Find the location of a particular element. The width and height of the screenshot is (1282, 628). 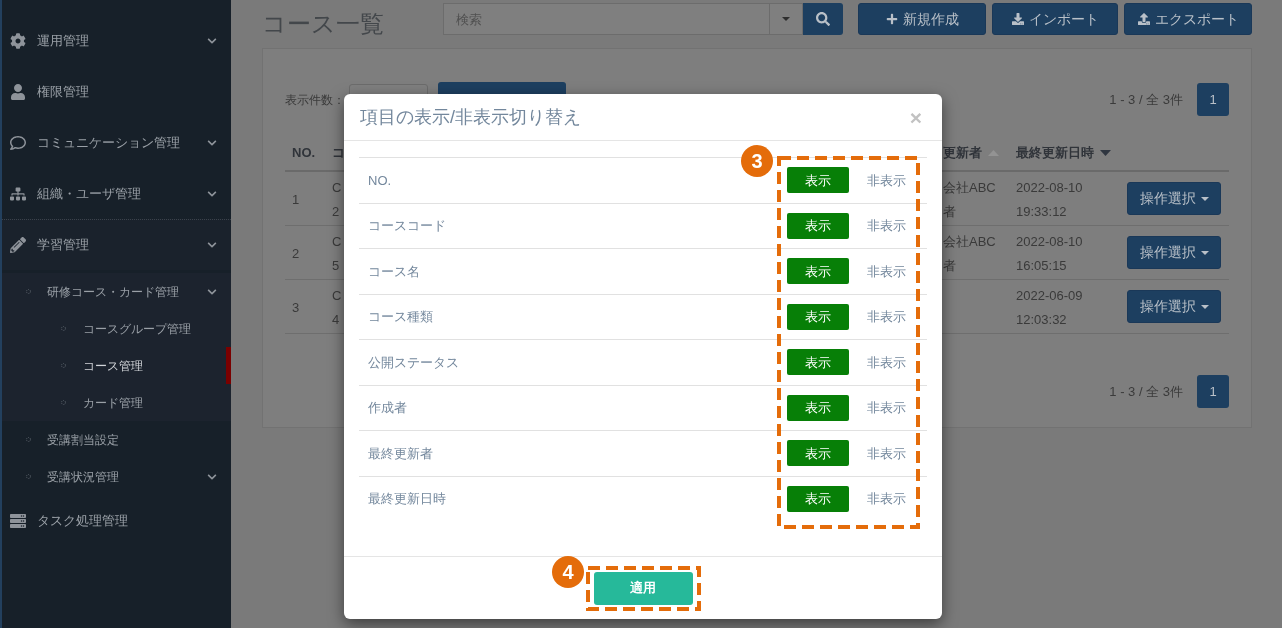

field-label: NO. is located at coordinates (380, 180).